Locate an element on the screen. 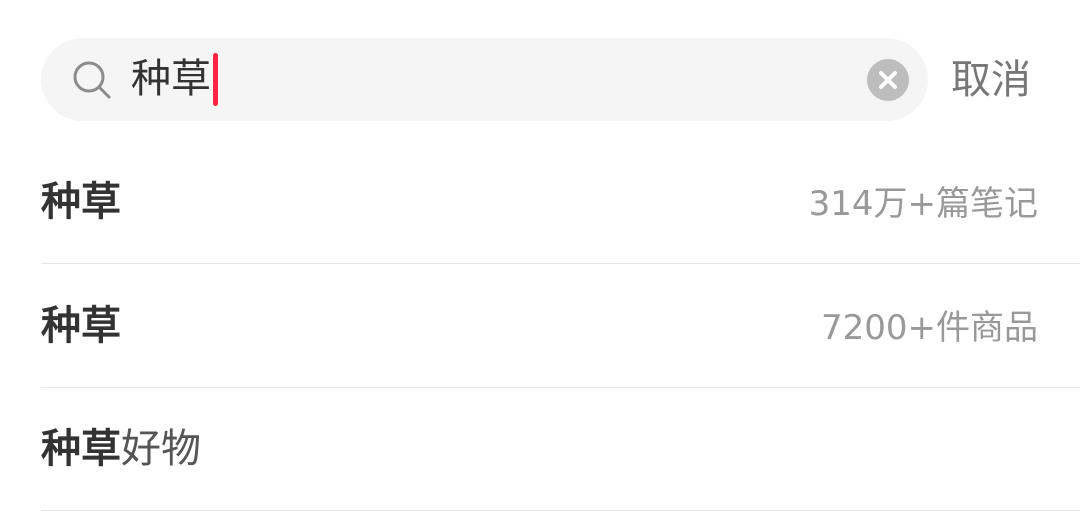 This screenshot has height=511, width=1080. suggestion-count: 314万+篇笔记 is located at coordinates (923, 204).